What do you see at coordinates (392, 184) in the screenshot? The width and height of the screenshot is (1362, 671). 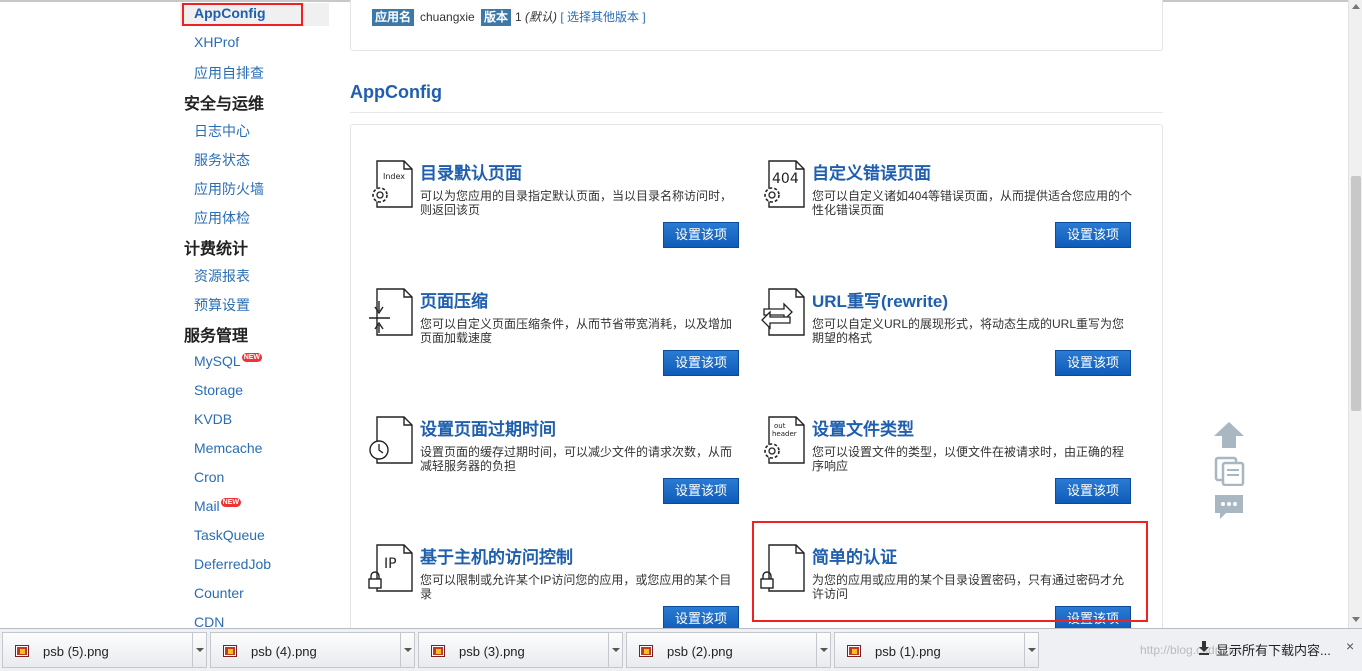 I see `index-gear-icon: Index` at bounding box center [392, 184].